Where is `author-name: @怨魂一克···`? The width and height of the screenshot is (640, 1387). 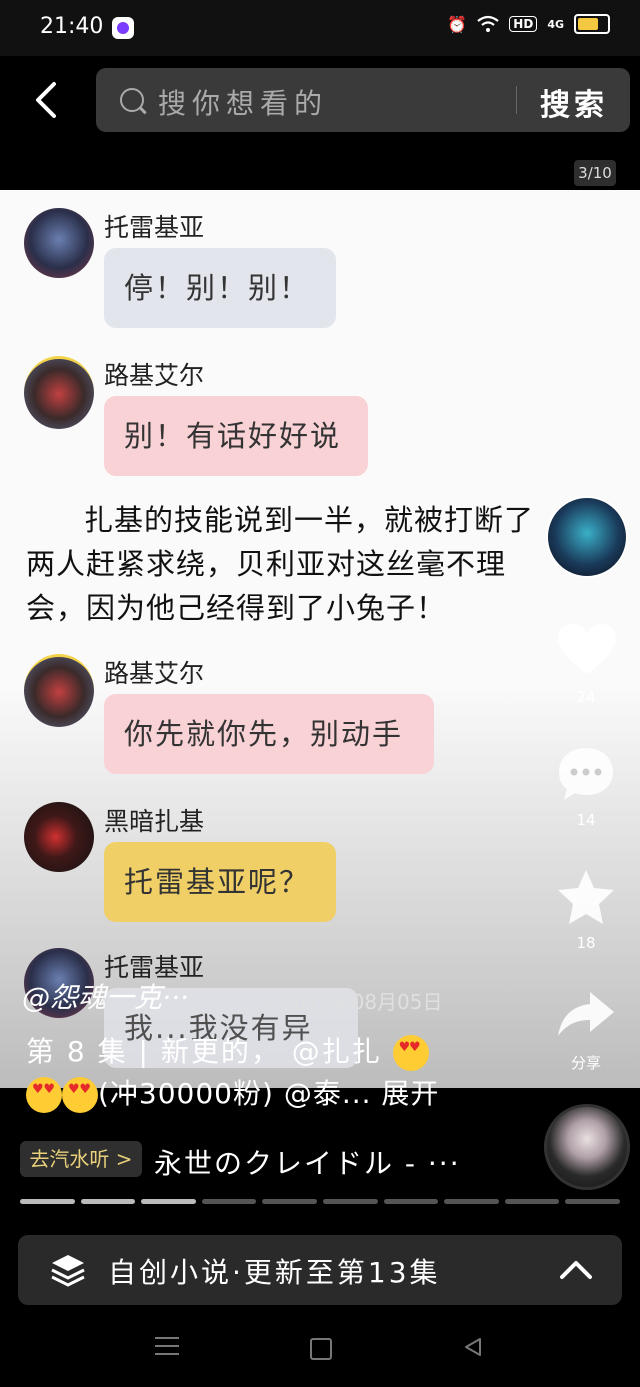 author-name: @怨魂一克··· is located at coordinates (105, 996).